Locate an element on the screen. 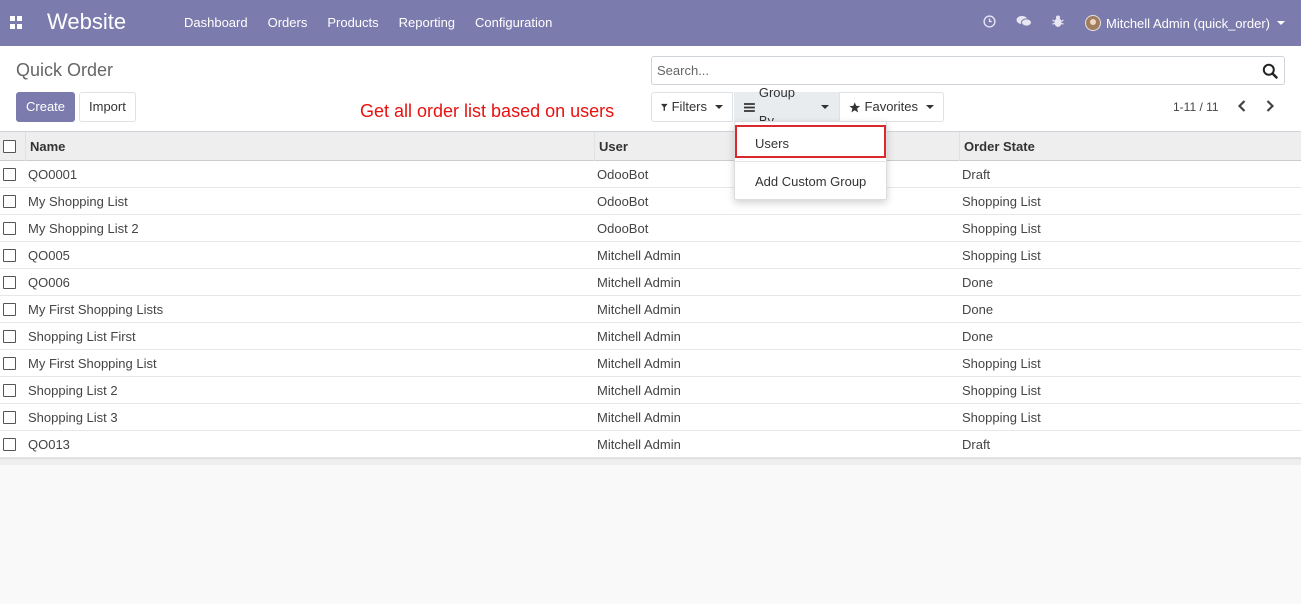 This screenshot has width=1301, height=604. pager-value: 1-11 / 11 is located at coordinates (1196, 107).